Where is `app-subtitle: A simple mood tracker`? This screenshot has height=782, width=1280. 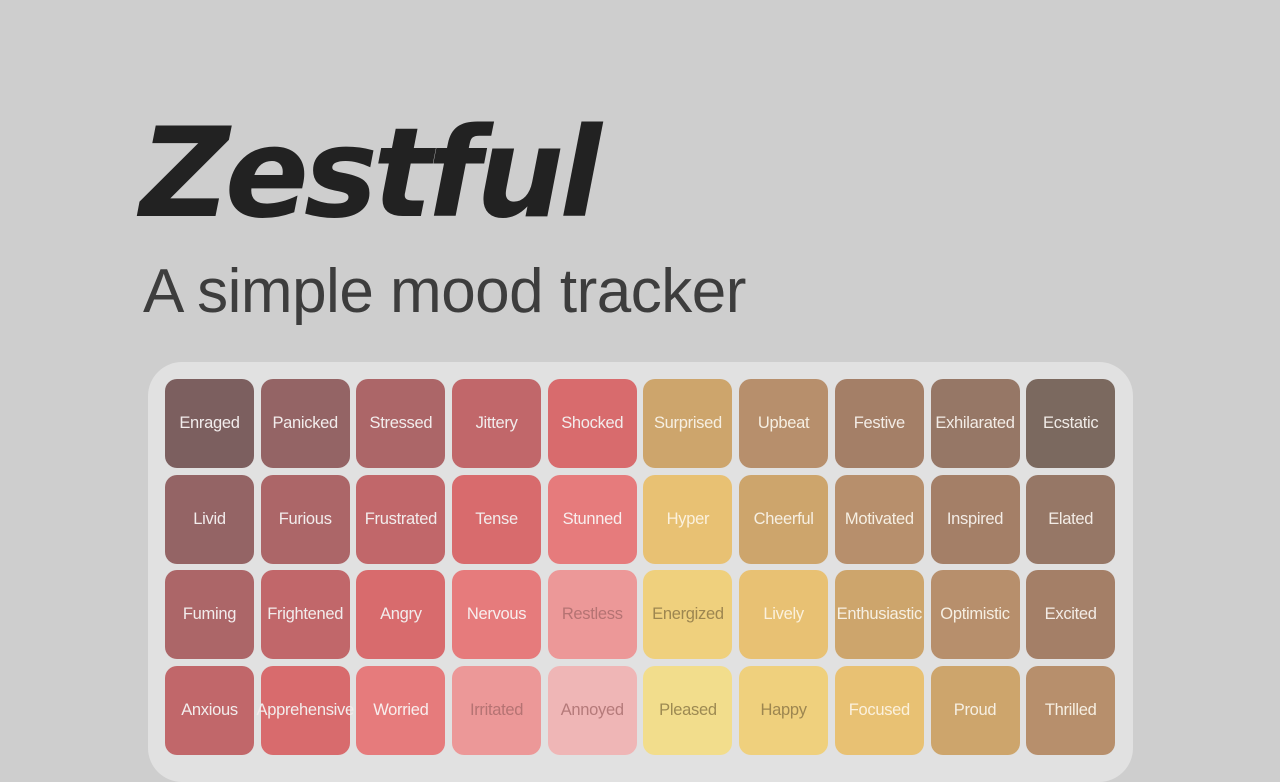
app-subtitle: A simple mood tracker is located at coordinates (444, 291).